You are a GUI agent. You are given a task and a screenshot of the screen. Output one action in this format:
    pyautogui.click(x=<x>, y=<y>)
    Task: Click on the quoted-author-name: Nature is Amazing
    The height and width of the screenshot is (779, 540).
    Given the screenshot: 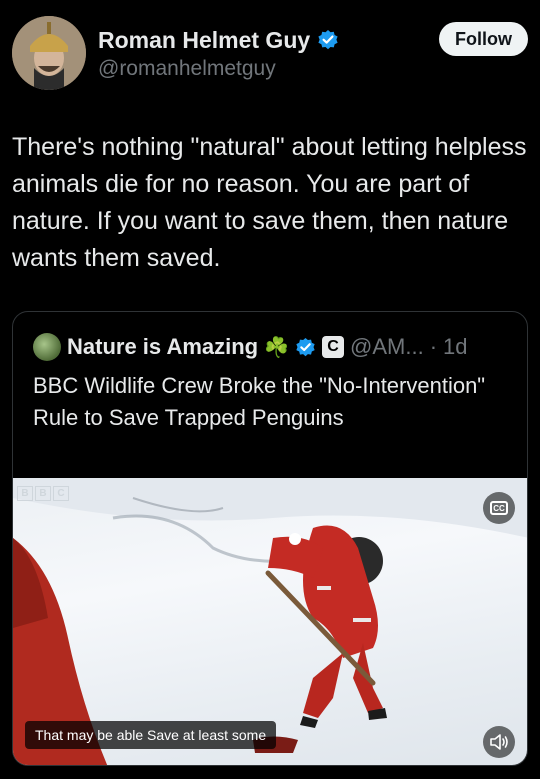 What is the action you would take?
    pyautogui.click(x=162, y=347)
    